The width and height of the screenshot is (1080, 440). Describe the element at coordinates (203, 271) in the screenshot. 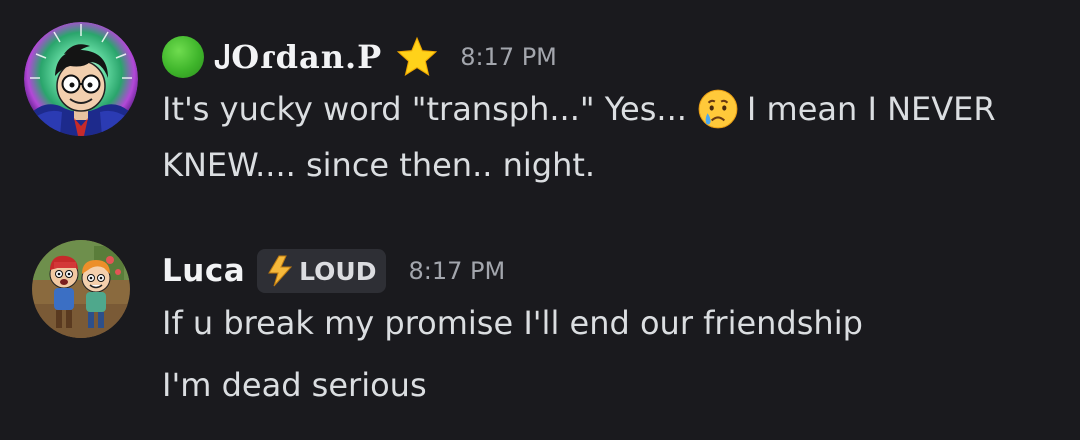

I see `username: Luca` at that location.